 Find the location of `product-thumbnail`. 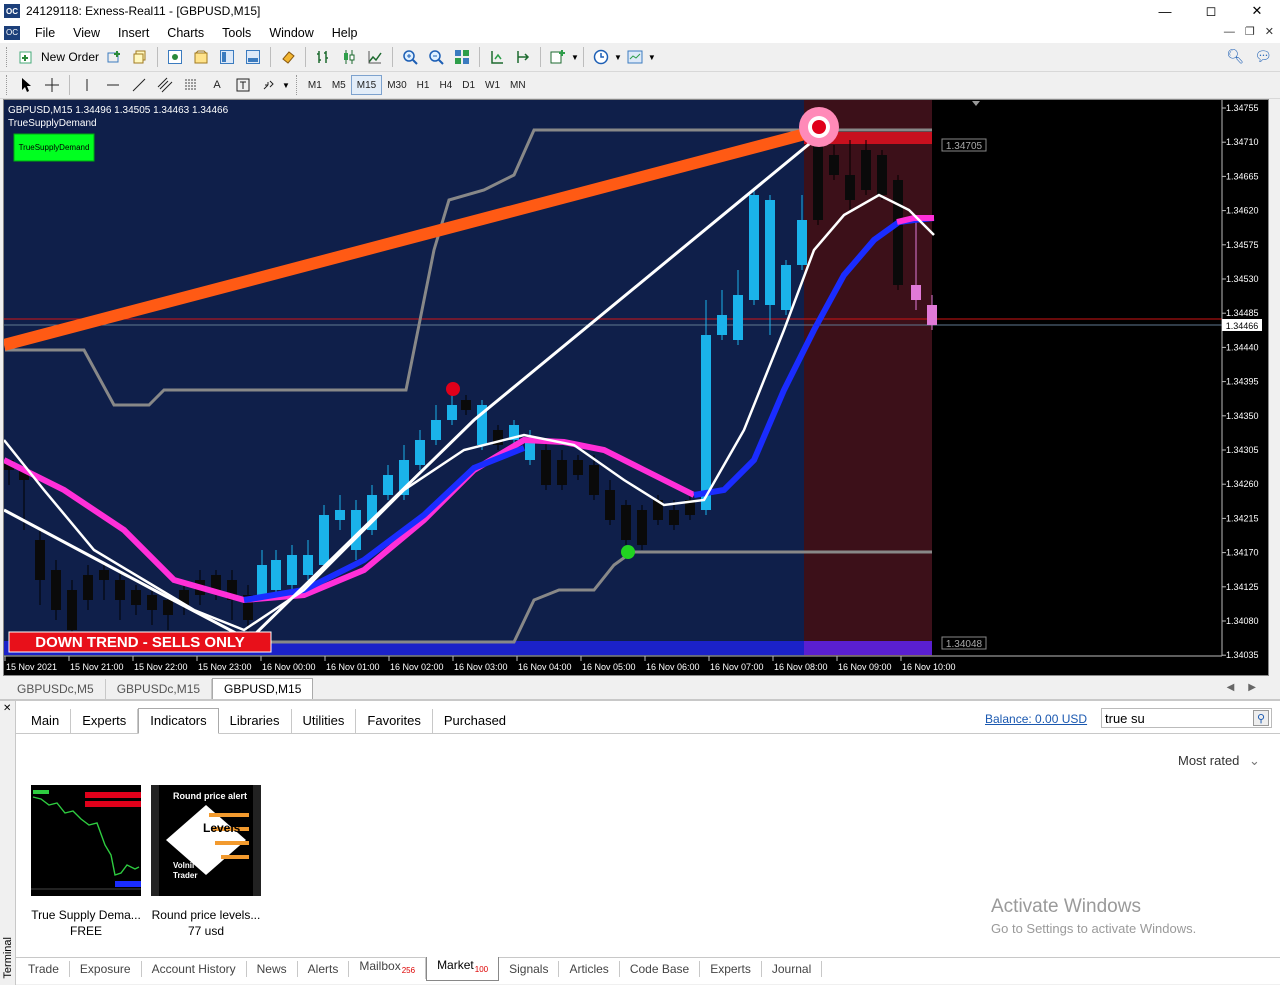

product-thumbnail is located at coordinates (86, 840).